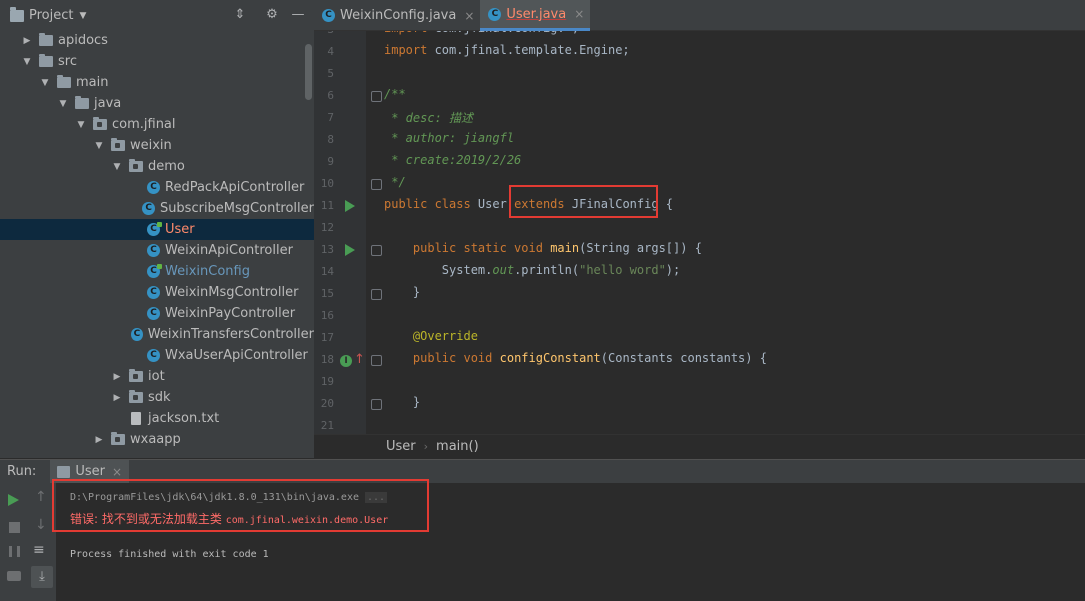  I want to click on arrow-down-icon: ↓, so click(43, 525).